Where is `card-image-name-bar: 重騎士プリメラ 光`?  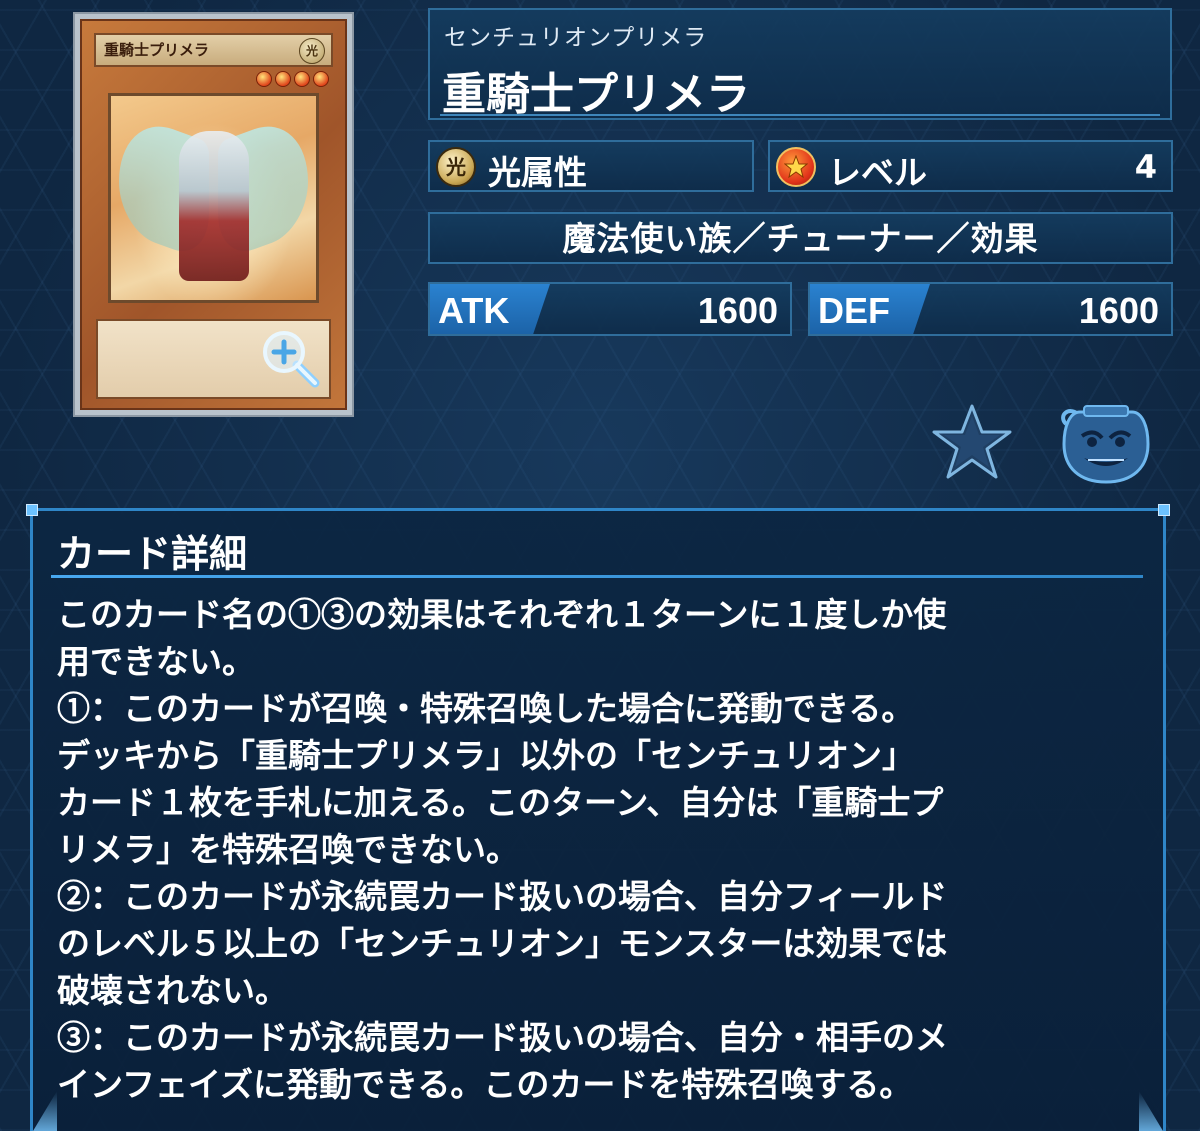
card-image-name-bar: 重騎士プリメラ 光 is located at coordinates (213, 50).